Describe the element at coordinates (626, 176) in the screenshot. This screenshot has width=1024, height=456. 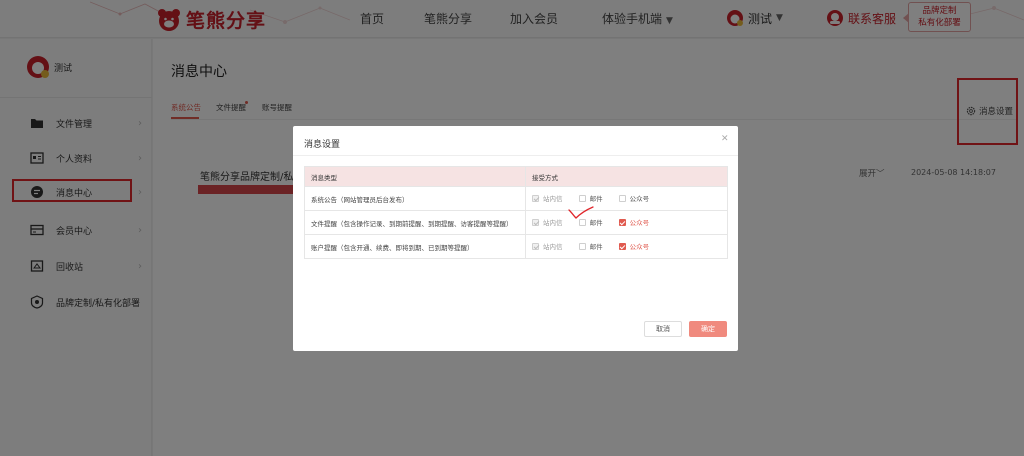
I see `header-receive-method: 接受方式` at that location.